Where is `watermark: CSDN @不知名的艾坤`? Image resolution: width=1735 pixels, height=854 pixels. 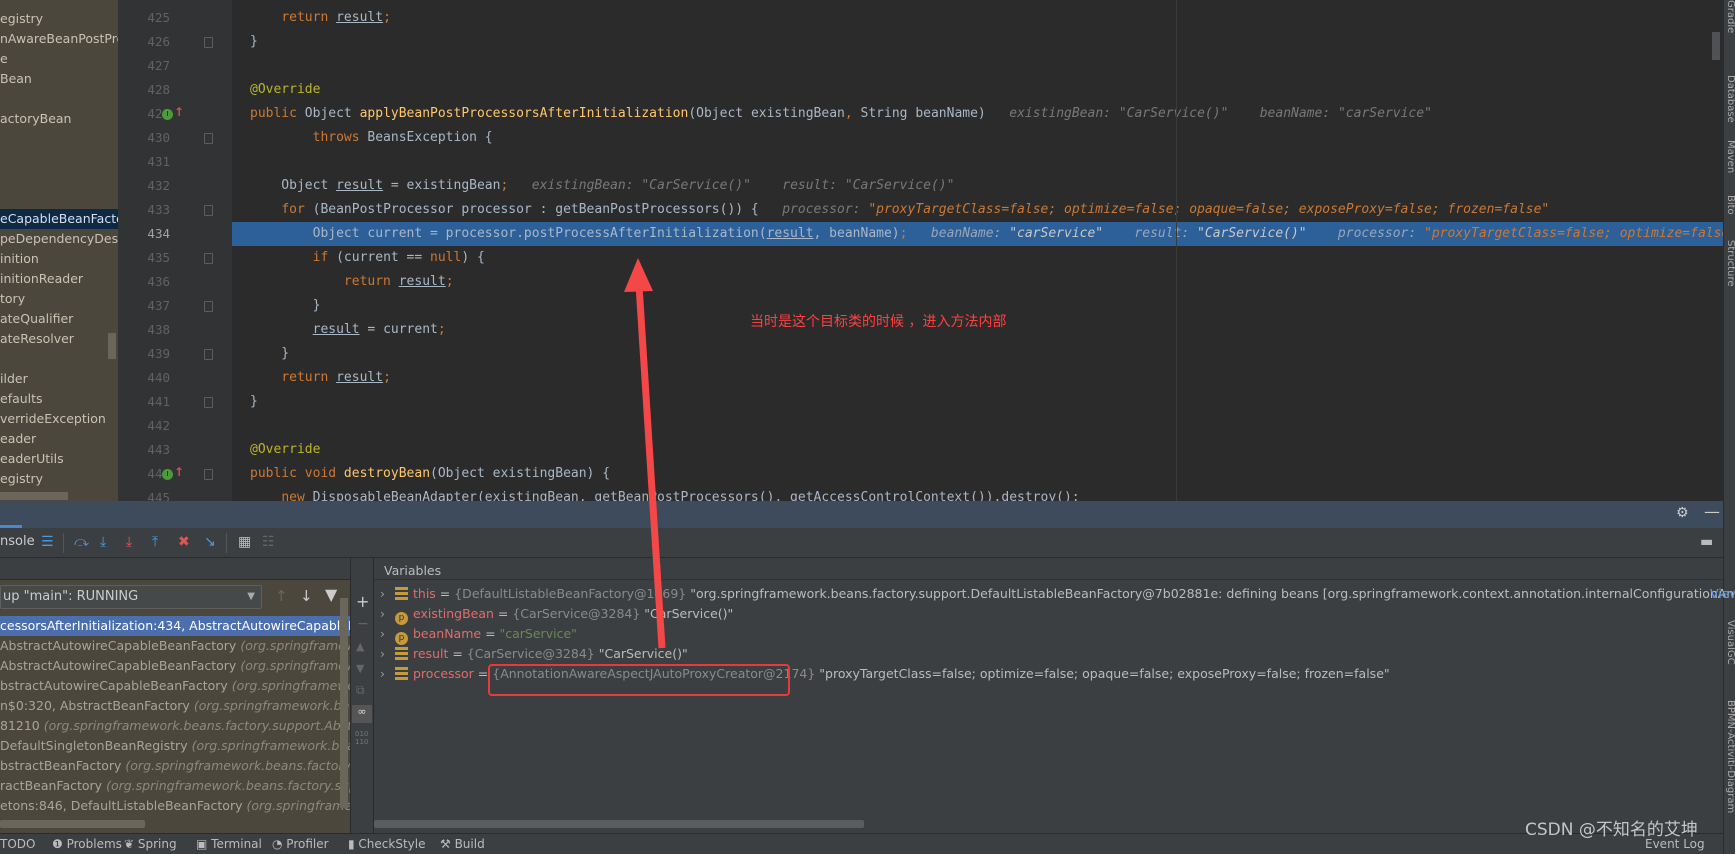 watermark: CSDN @不知名的艾坤 is located at coordinates (1611, 830).